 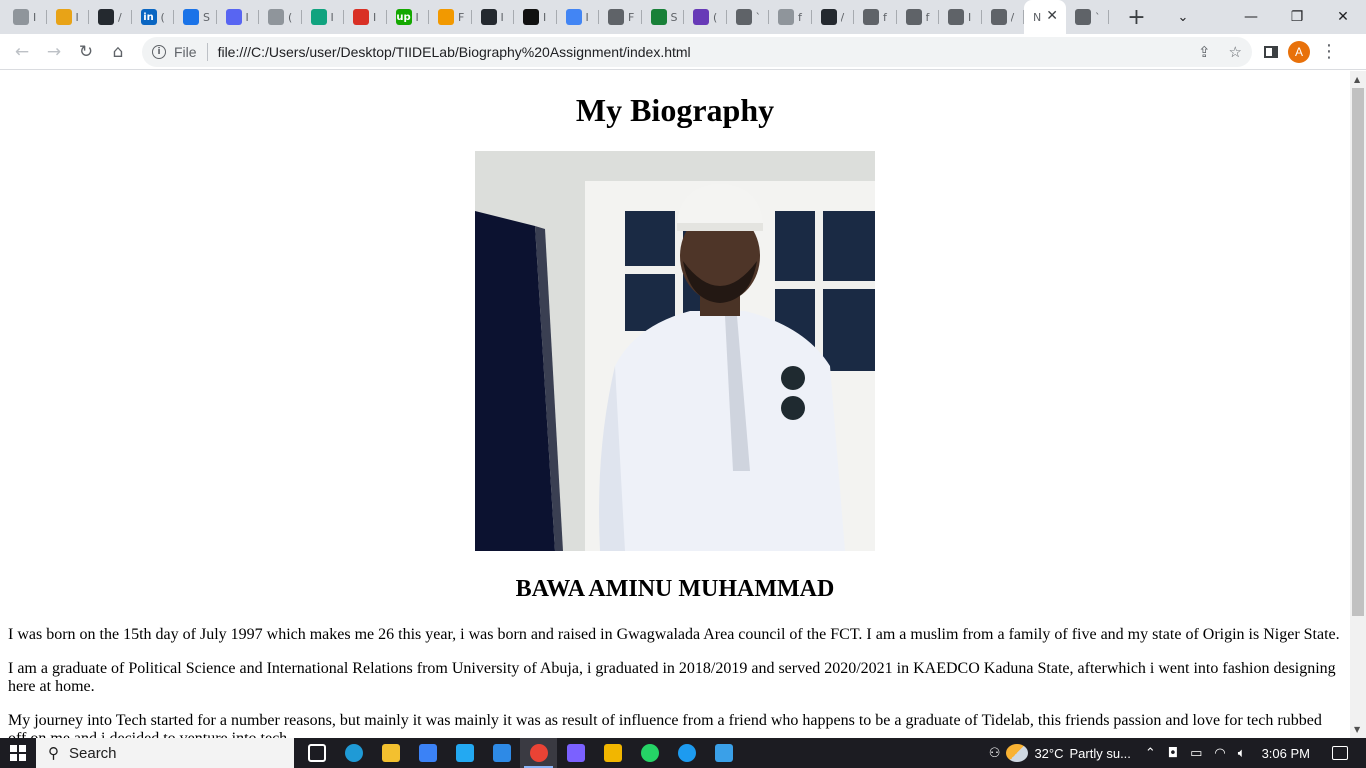 I want to click on taskbar-app-whatsapp, so click(x=649, y=753).